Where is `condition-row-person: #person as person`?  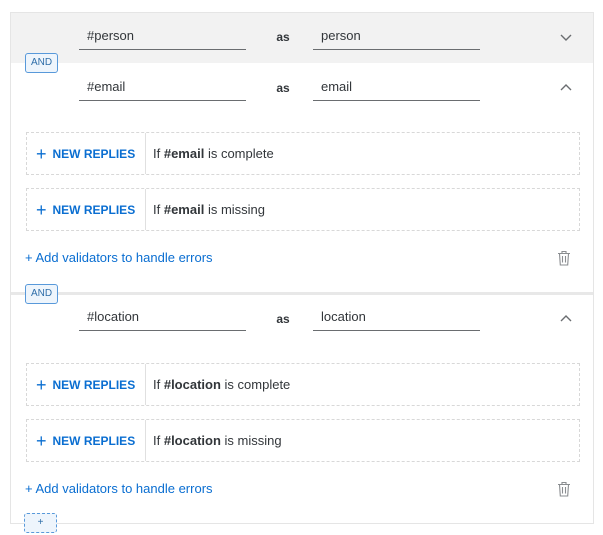
condition-row-person: #person as person is located at coordinates (302, 38).